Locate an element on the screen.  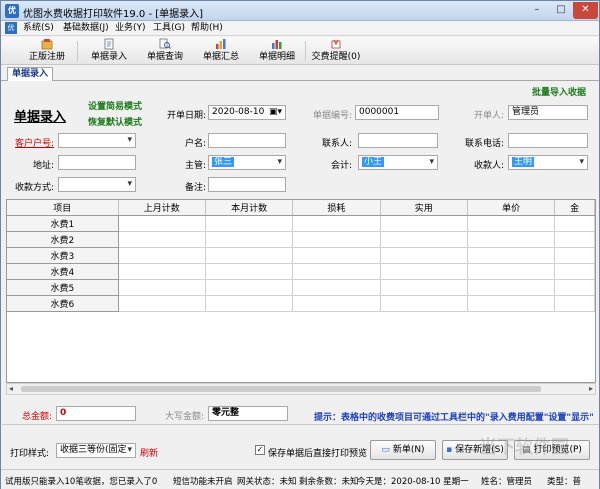
table-row: 水费6 is located at coordinates (301, 303).